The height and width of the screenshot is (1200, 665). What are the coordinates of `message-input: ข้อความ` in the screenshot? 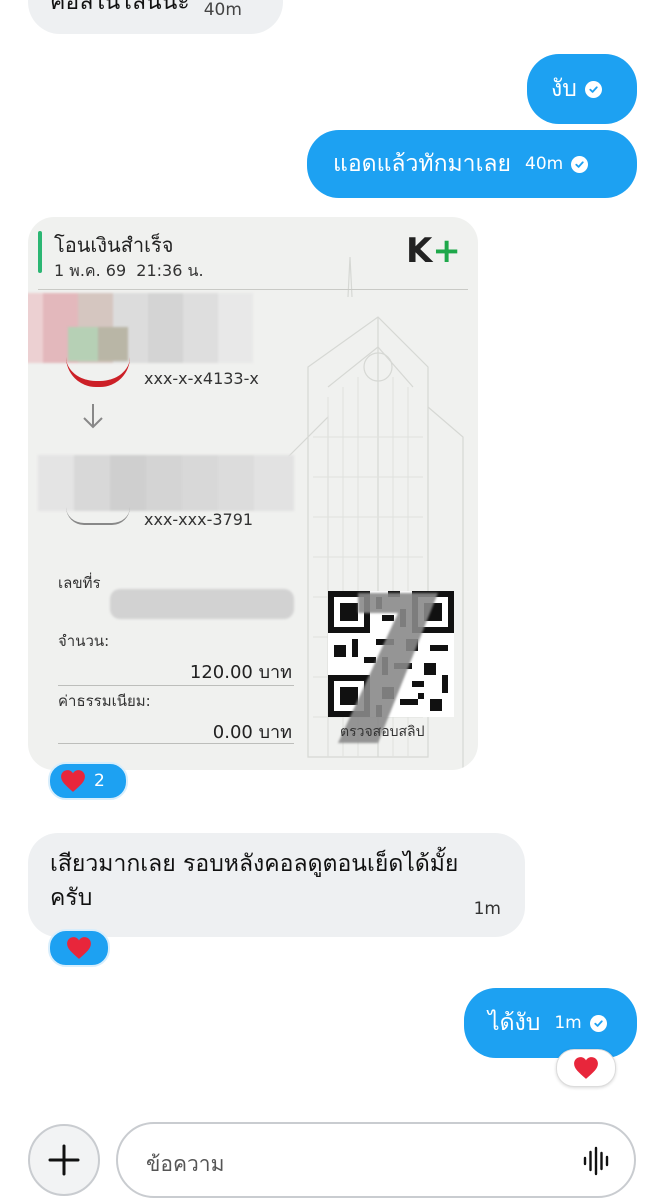 It's located at (376, 1160).